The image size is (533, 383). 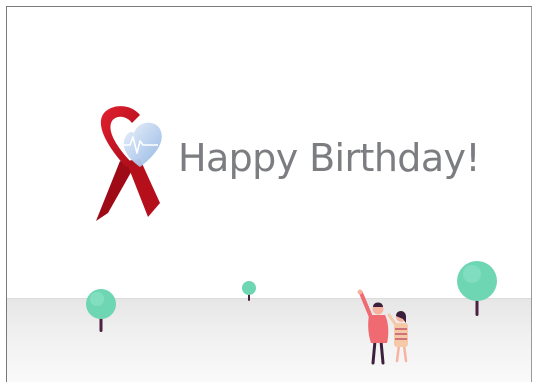 I want to click on greeting-title: Happy Birthday!, so click(x=329, y=158).